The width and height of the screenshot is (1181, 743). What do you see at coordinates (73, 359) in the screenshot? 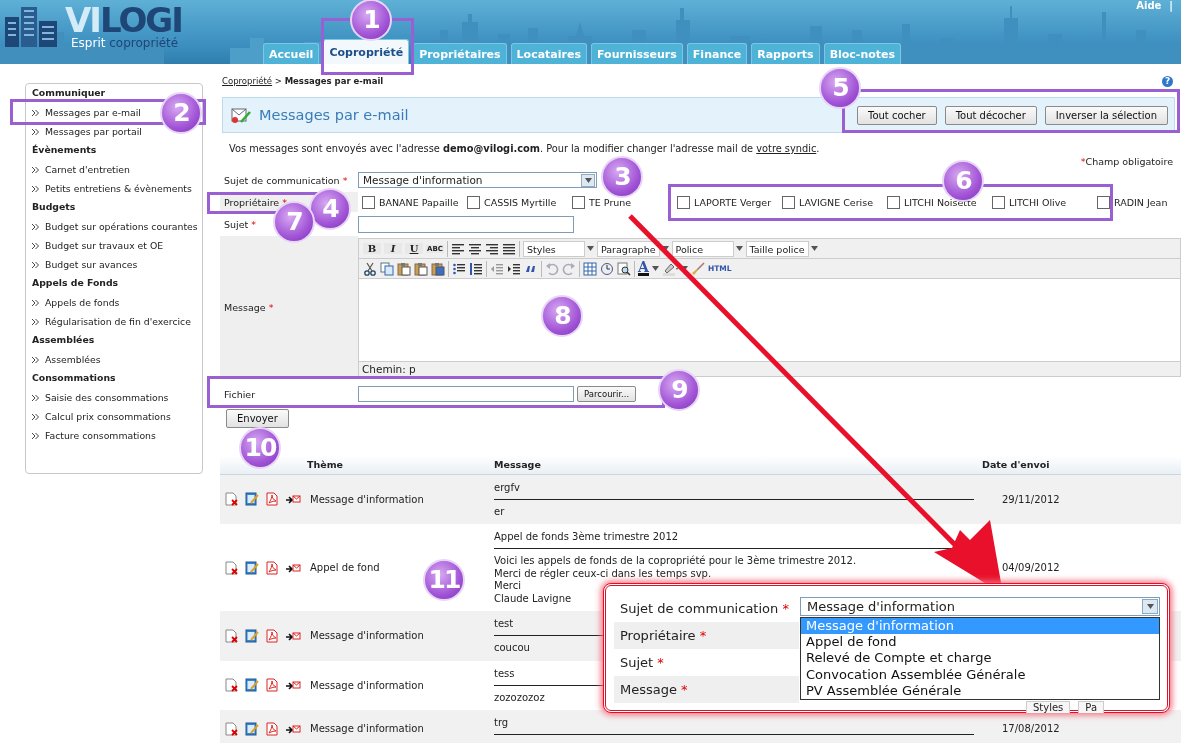
I see `sidebar-link: Assemblées` at bounding box center [73, 359].